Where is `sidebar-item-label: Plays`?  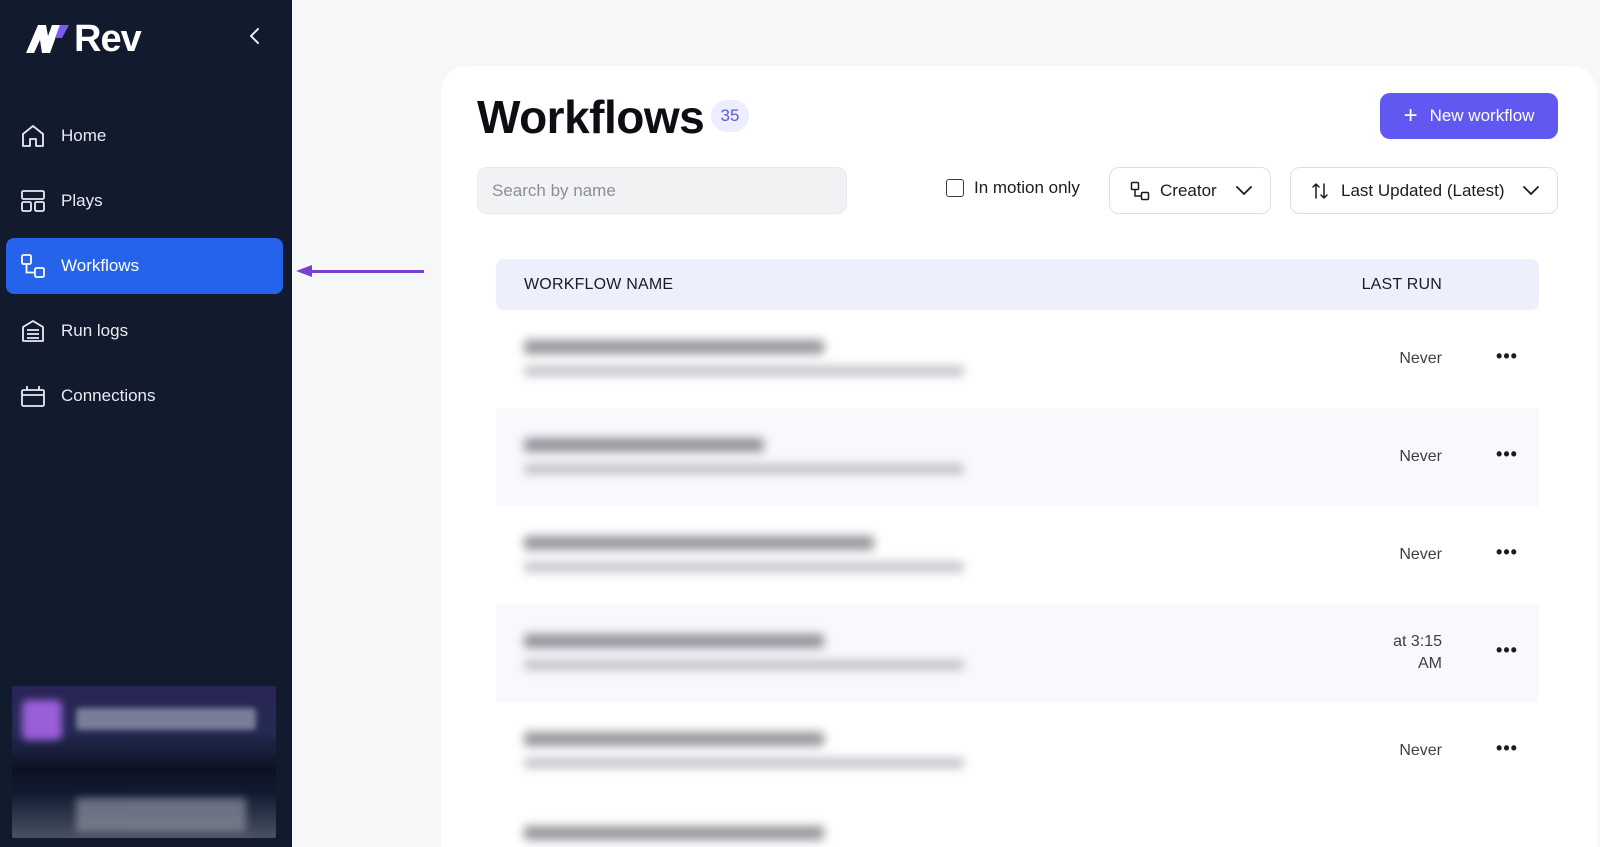 sidebar-item-label: Plays is located at coordinates (82, 200).